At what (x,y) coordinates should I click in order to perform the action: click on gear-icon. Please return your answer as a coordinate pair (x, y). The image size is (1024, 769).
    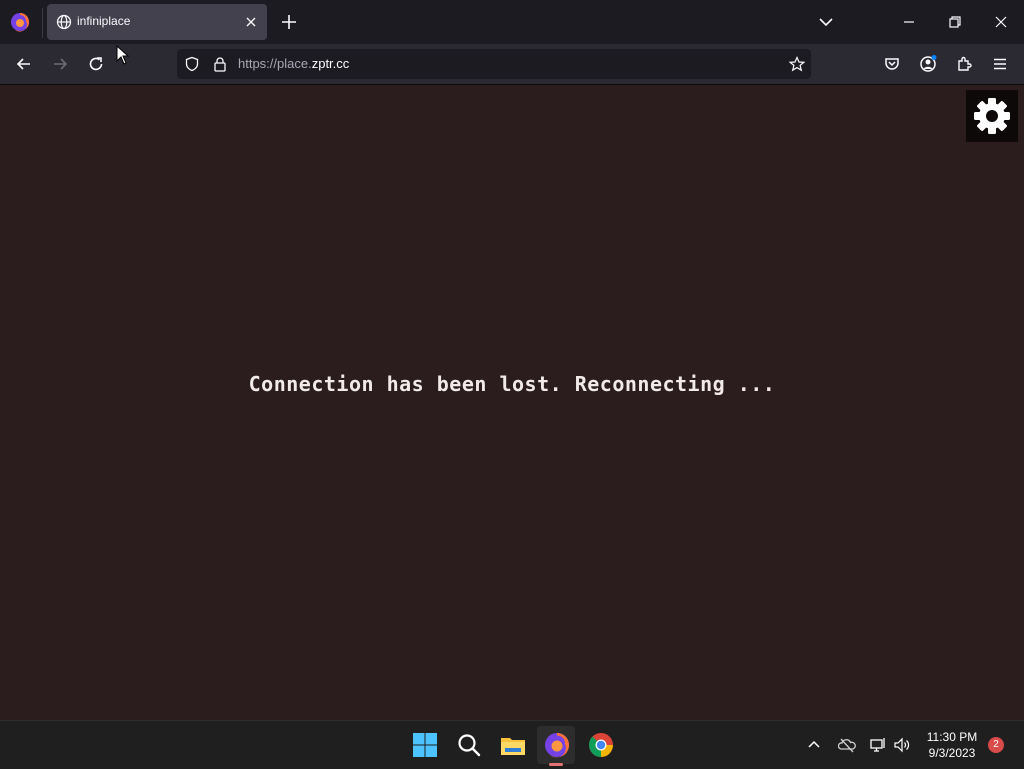
    Looking at the image, I should click on (992, 116).